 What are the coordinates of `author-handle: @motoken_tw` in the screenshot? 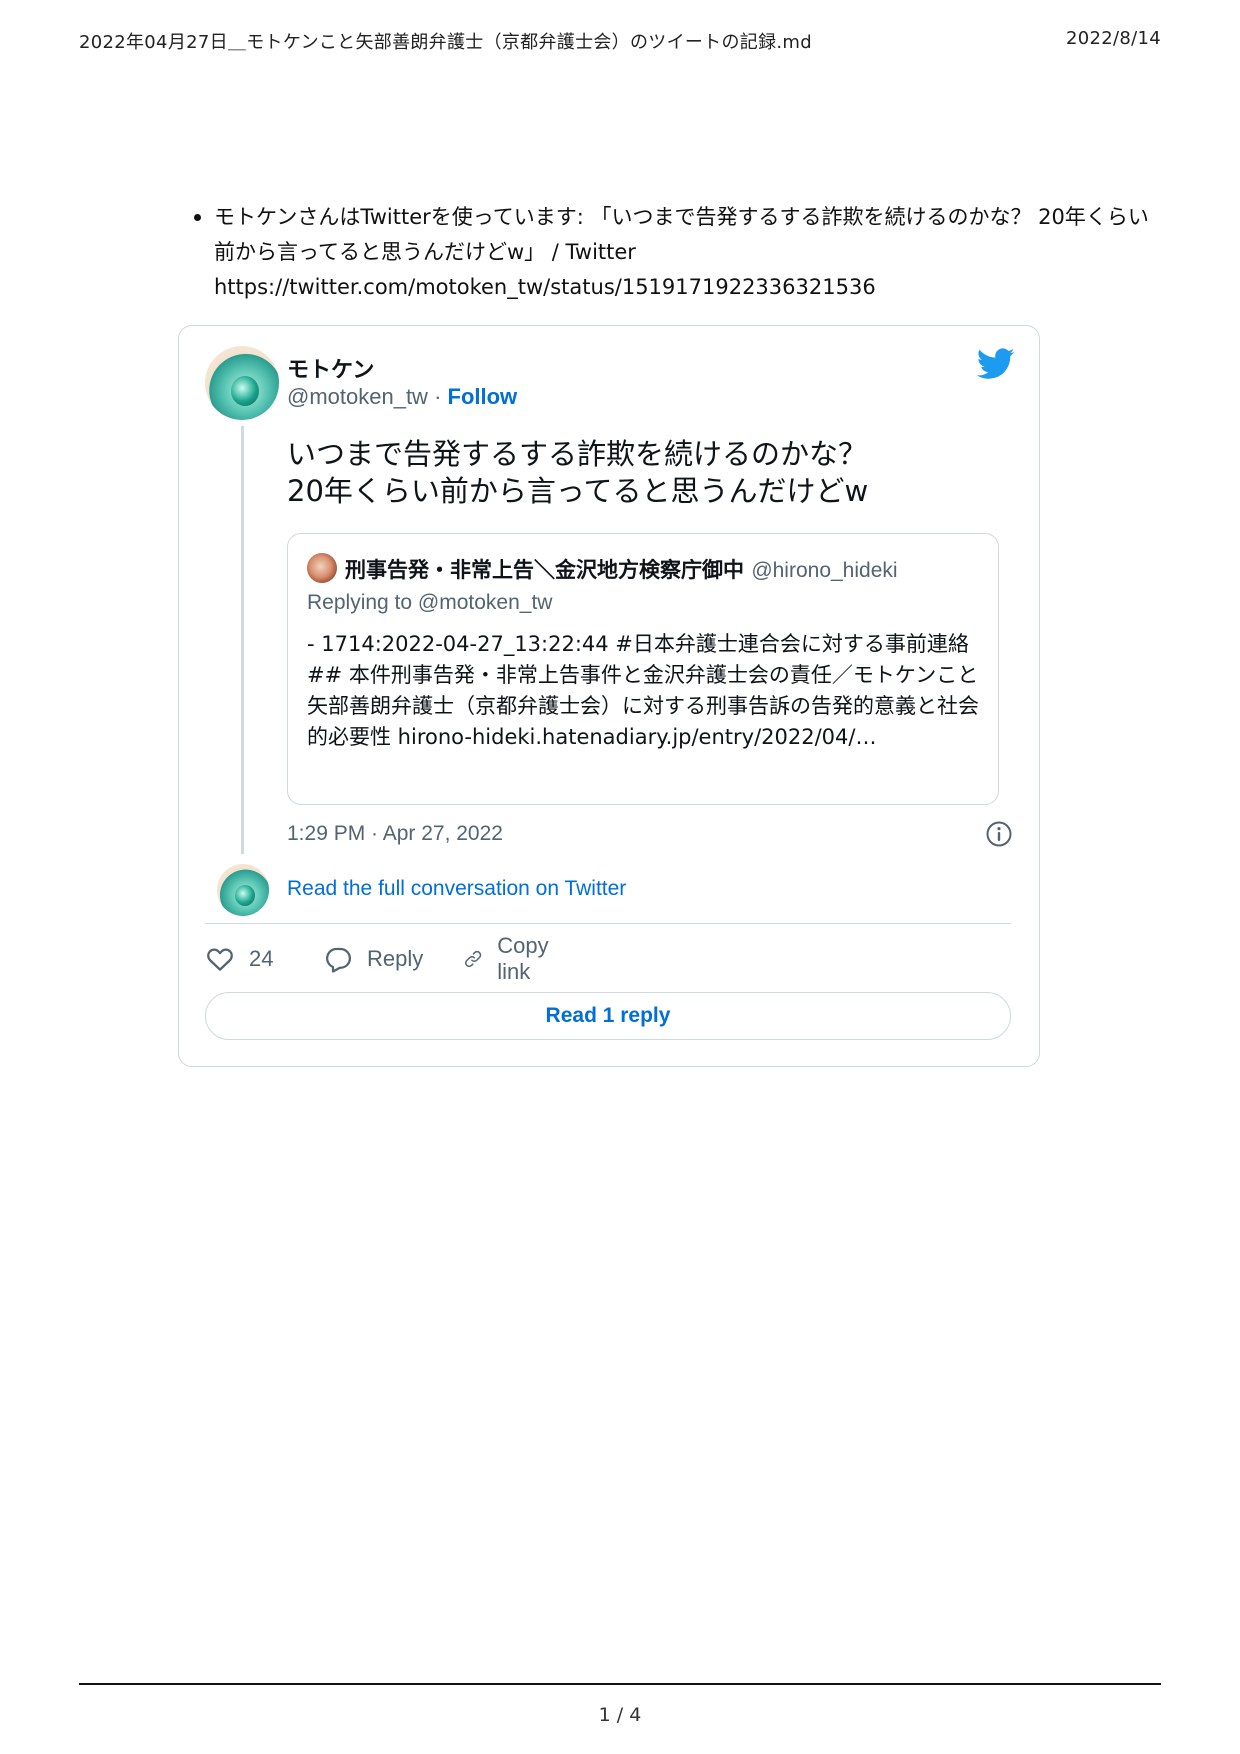 It's located at (357, 396).